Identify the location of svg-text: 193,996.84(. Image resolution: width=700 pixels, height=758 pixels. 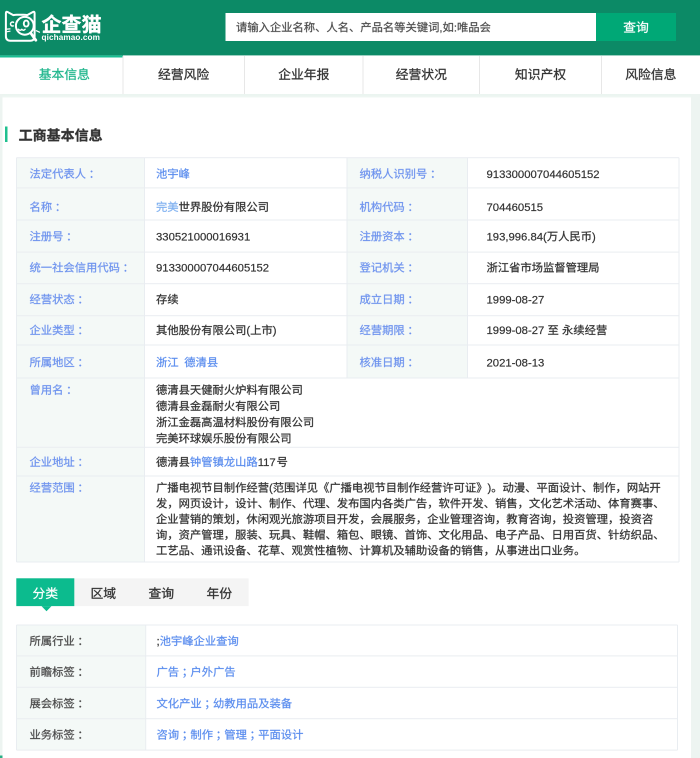
(517, 237).